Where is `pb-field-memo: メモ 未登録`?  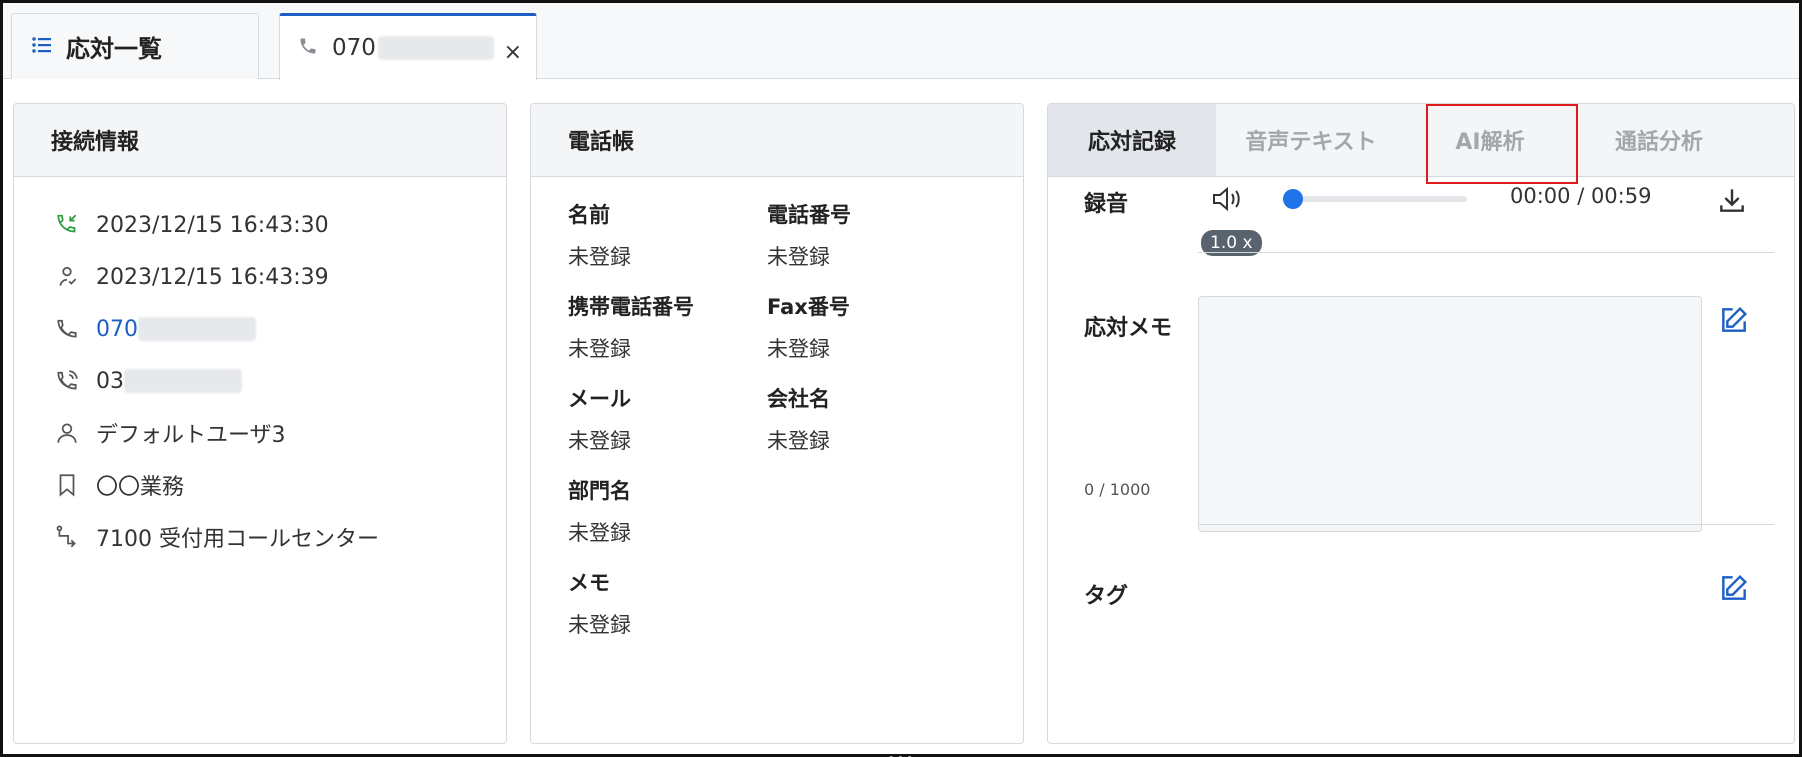
pb-field-memo: メモ 未登録 is located at coordinates (599, 603).